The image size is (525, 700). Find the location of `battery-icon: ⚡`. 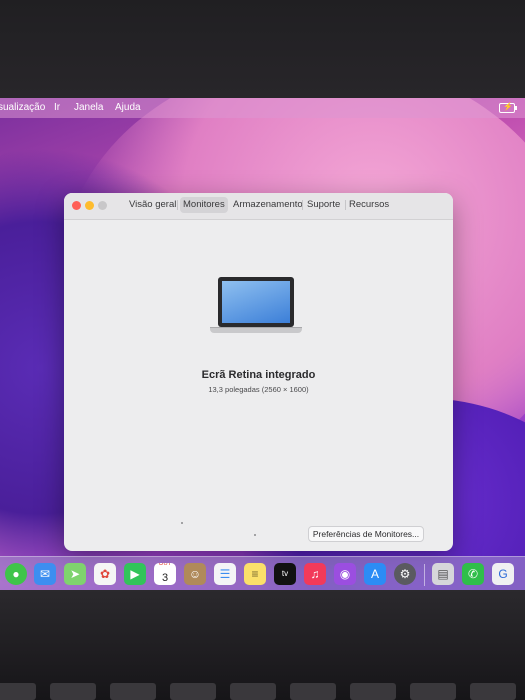

battery-icon: ⚡ is located at coordinates (508, 107).